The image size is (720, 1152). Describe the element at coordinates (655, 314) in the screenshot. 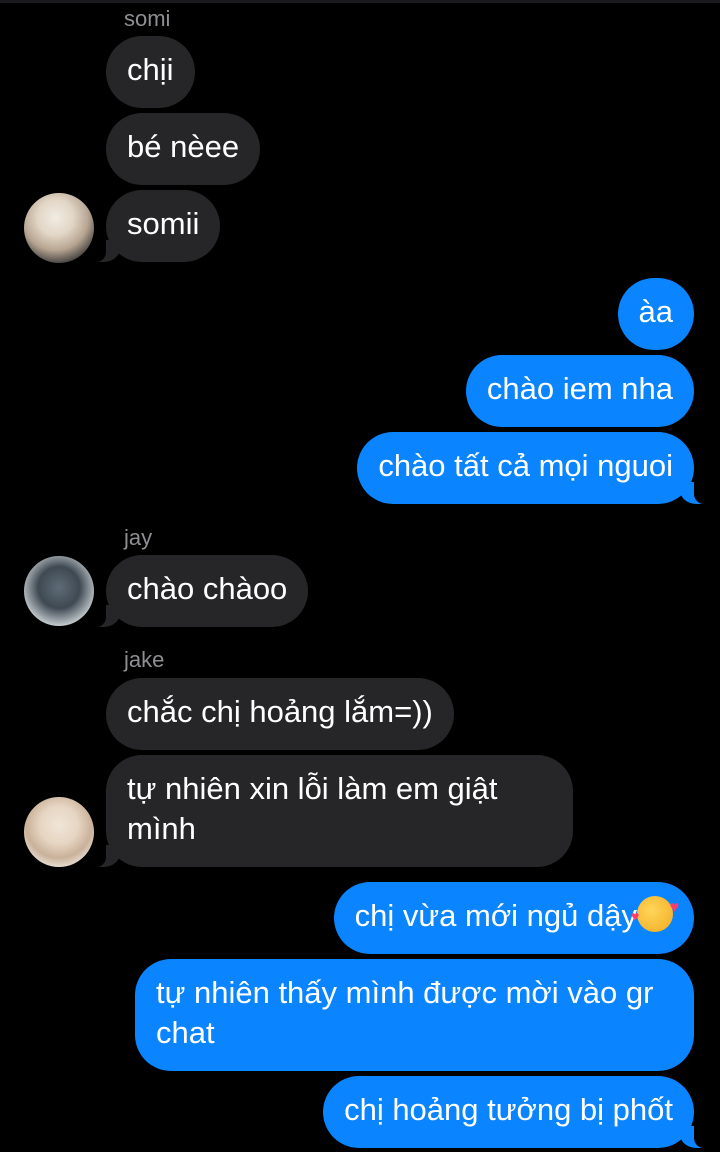

I see `message-bubble: àa` at that location.